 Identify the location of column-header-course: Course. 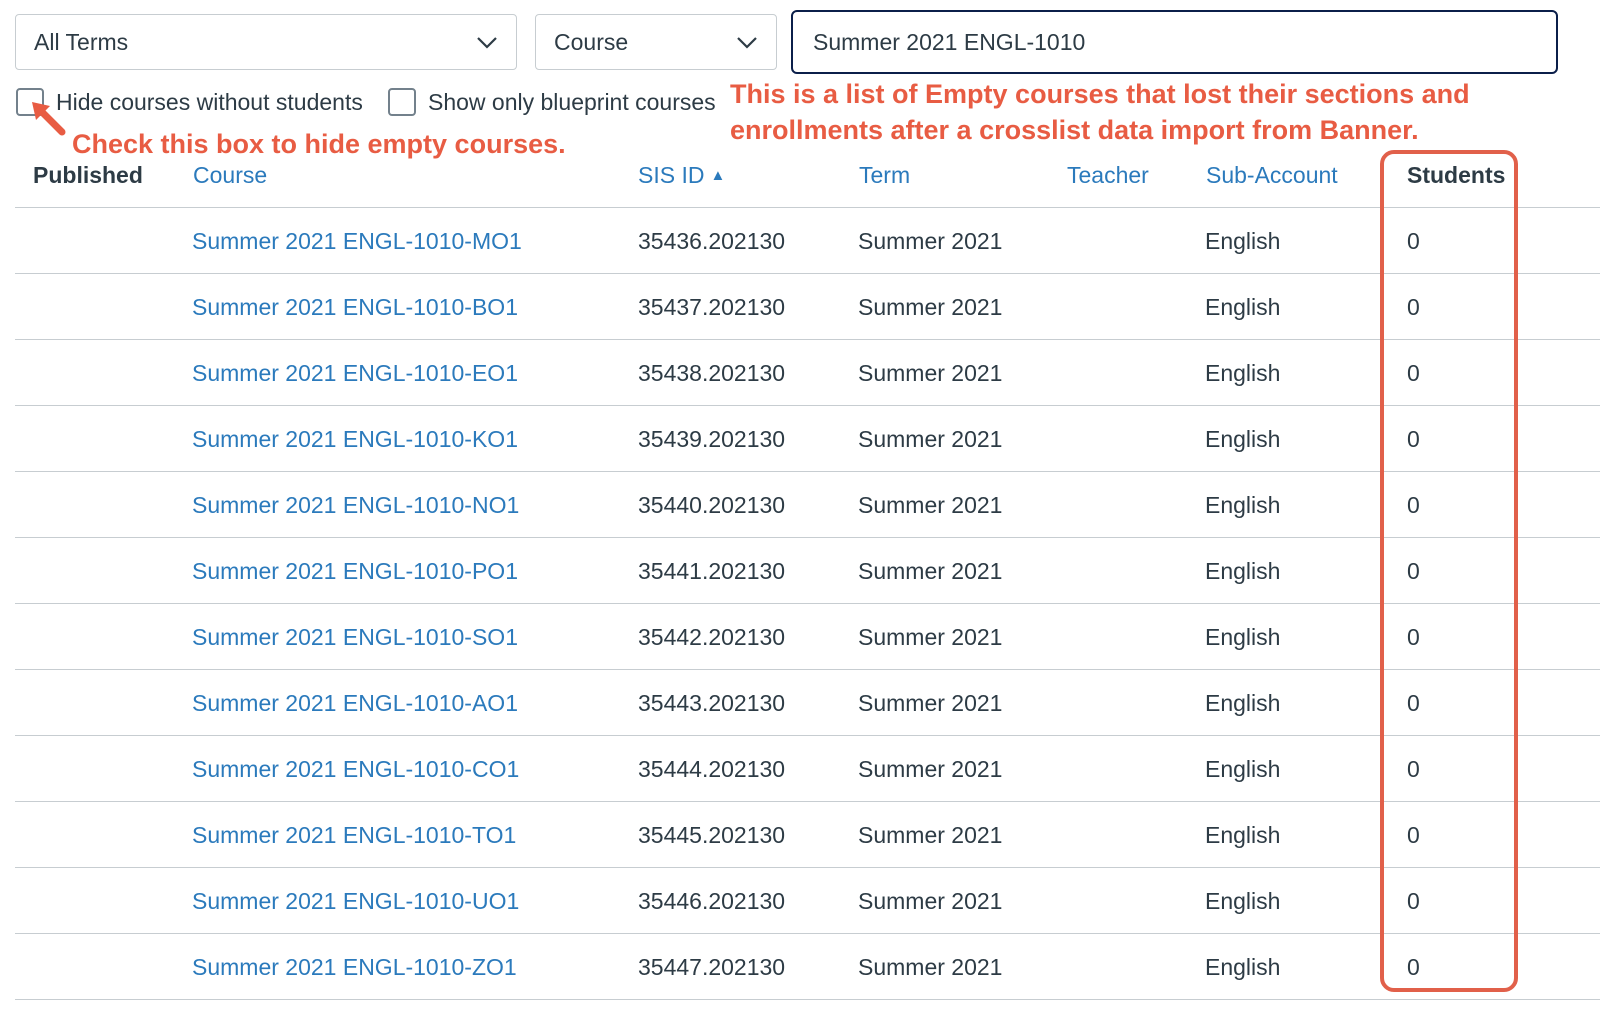
(230, 175).